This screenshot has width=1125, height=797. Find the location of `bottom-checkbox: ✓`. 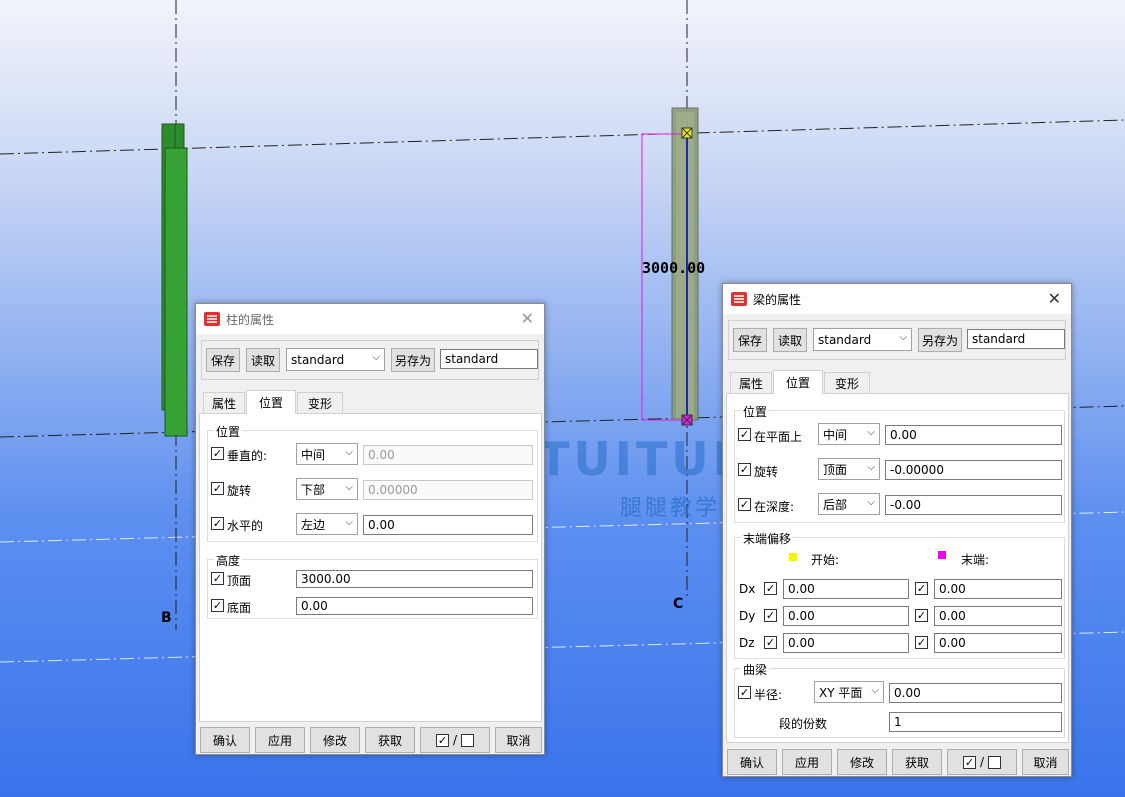

bottom-checkbox: ✓ is located at coordinates (217, 605).